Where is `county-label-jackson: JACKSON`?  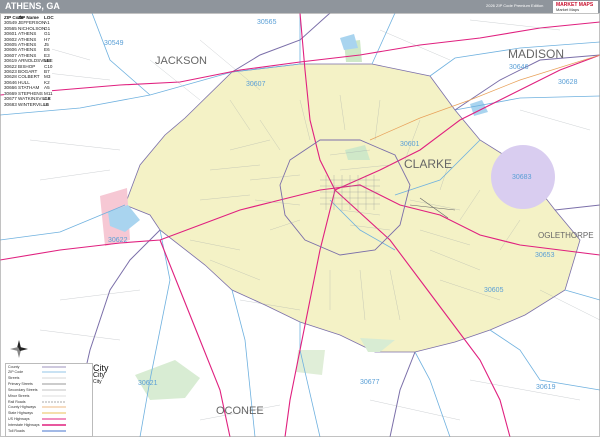 county-label-jackson: JACKSON is located at coordinates (181, 61).